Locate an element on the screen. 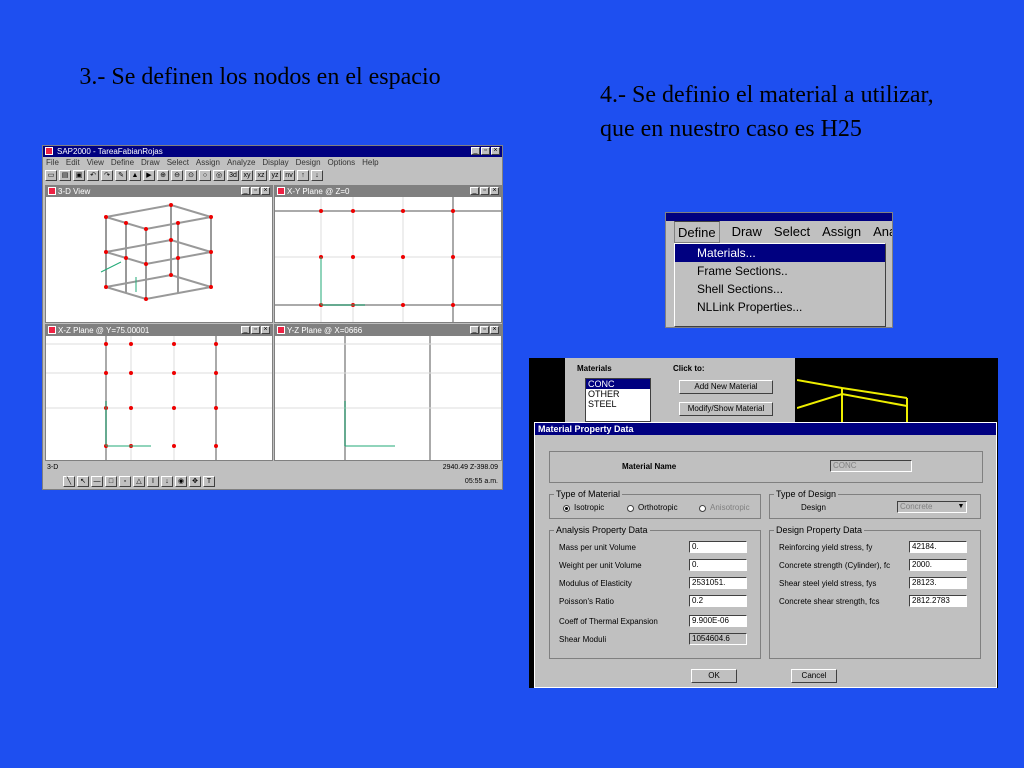  new-file-icon: ▭ is located at coordinates (51, 175).